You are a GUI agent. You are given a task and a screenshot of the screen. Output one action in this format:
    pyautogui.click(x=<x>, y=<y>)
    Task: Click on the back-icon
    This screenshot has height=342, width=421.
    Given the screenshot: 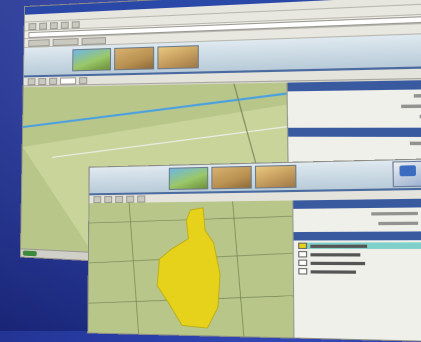 What is the action you would take?
    pyautogui.click(x=33, y=26)
    